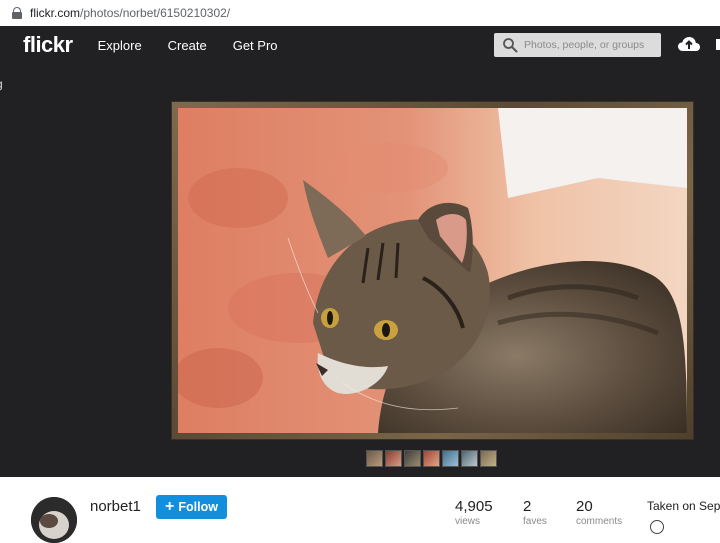  What do you see at coordinates (657, 527) in the screenshot?
I see `info-circle-icon` at bounding box center [657, 527].